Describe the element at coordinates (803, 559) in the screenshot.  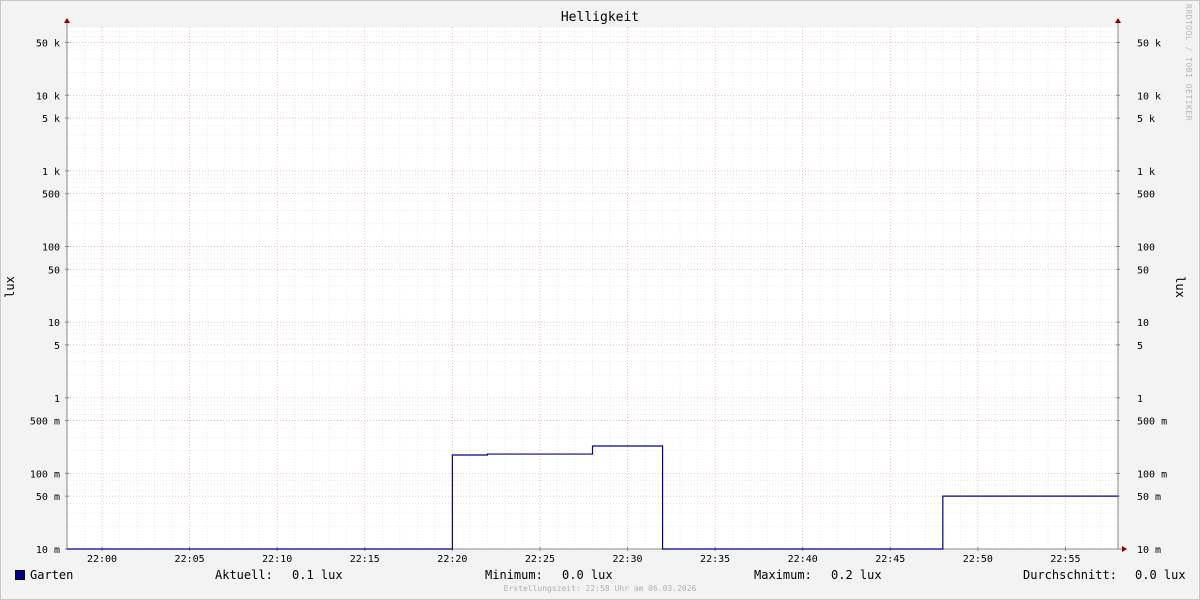
I see `x-tick-label: 22:40` at that location.